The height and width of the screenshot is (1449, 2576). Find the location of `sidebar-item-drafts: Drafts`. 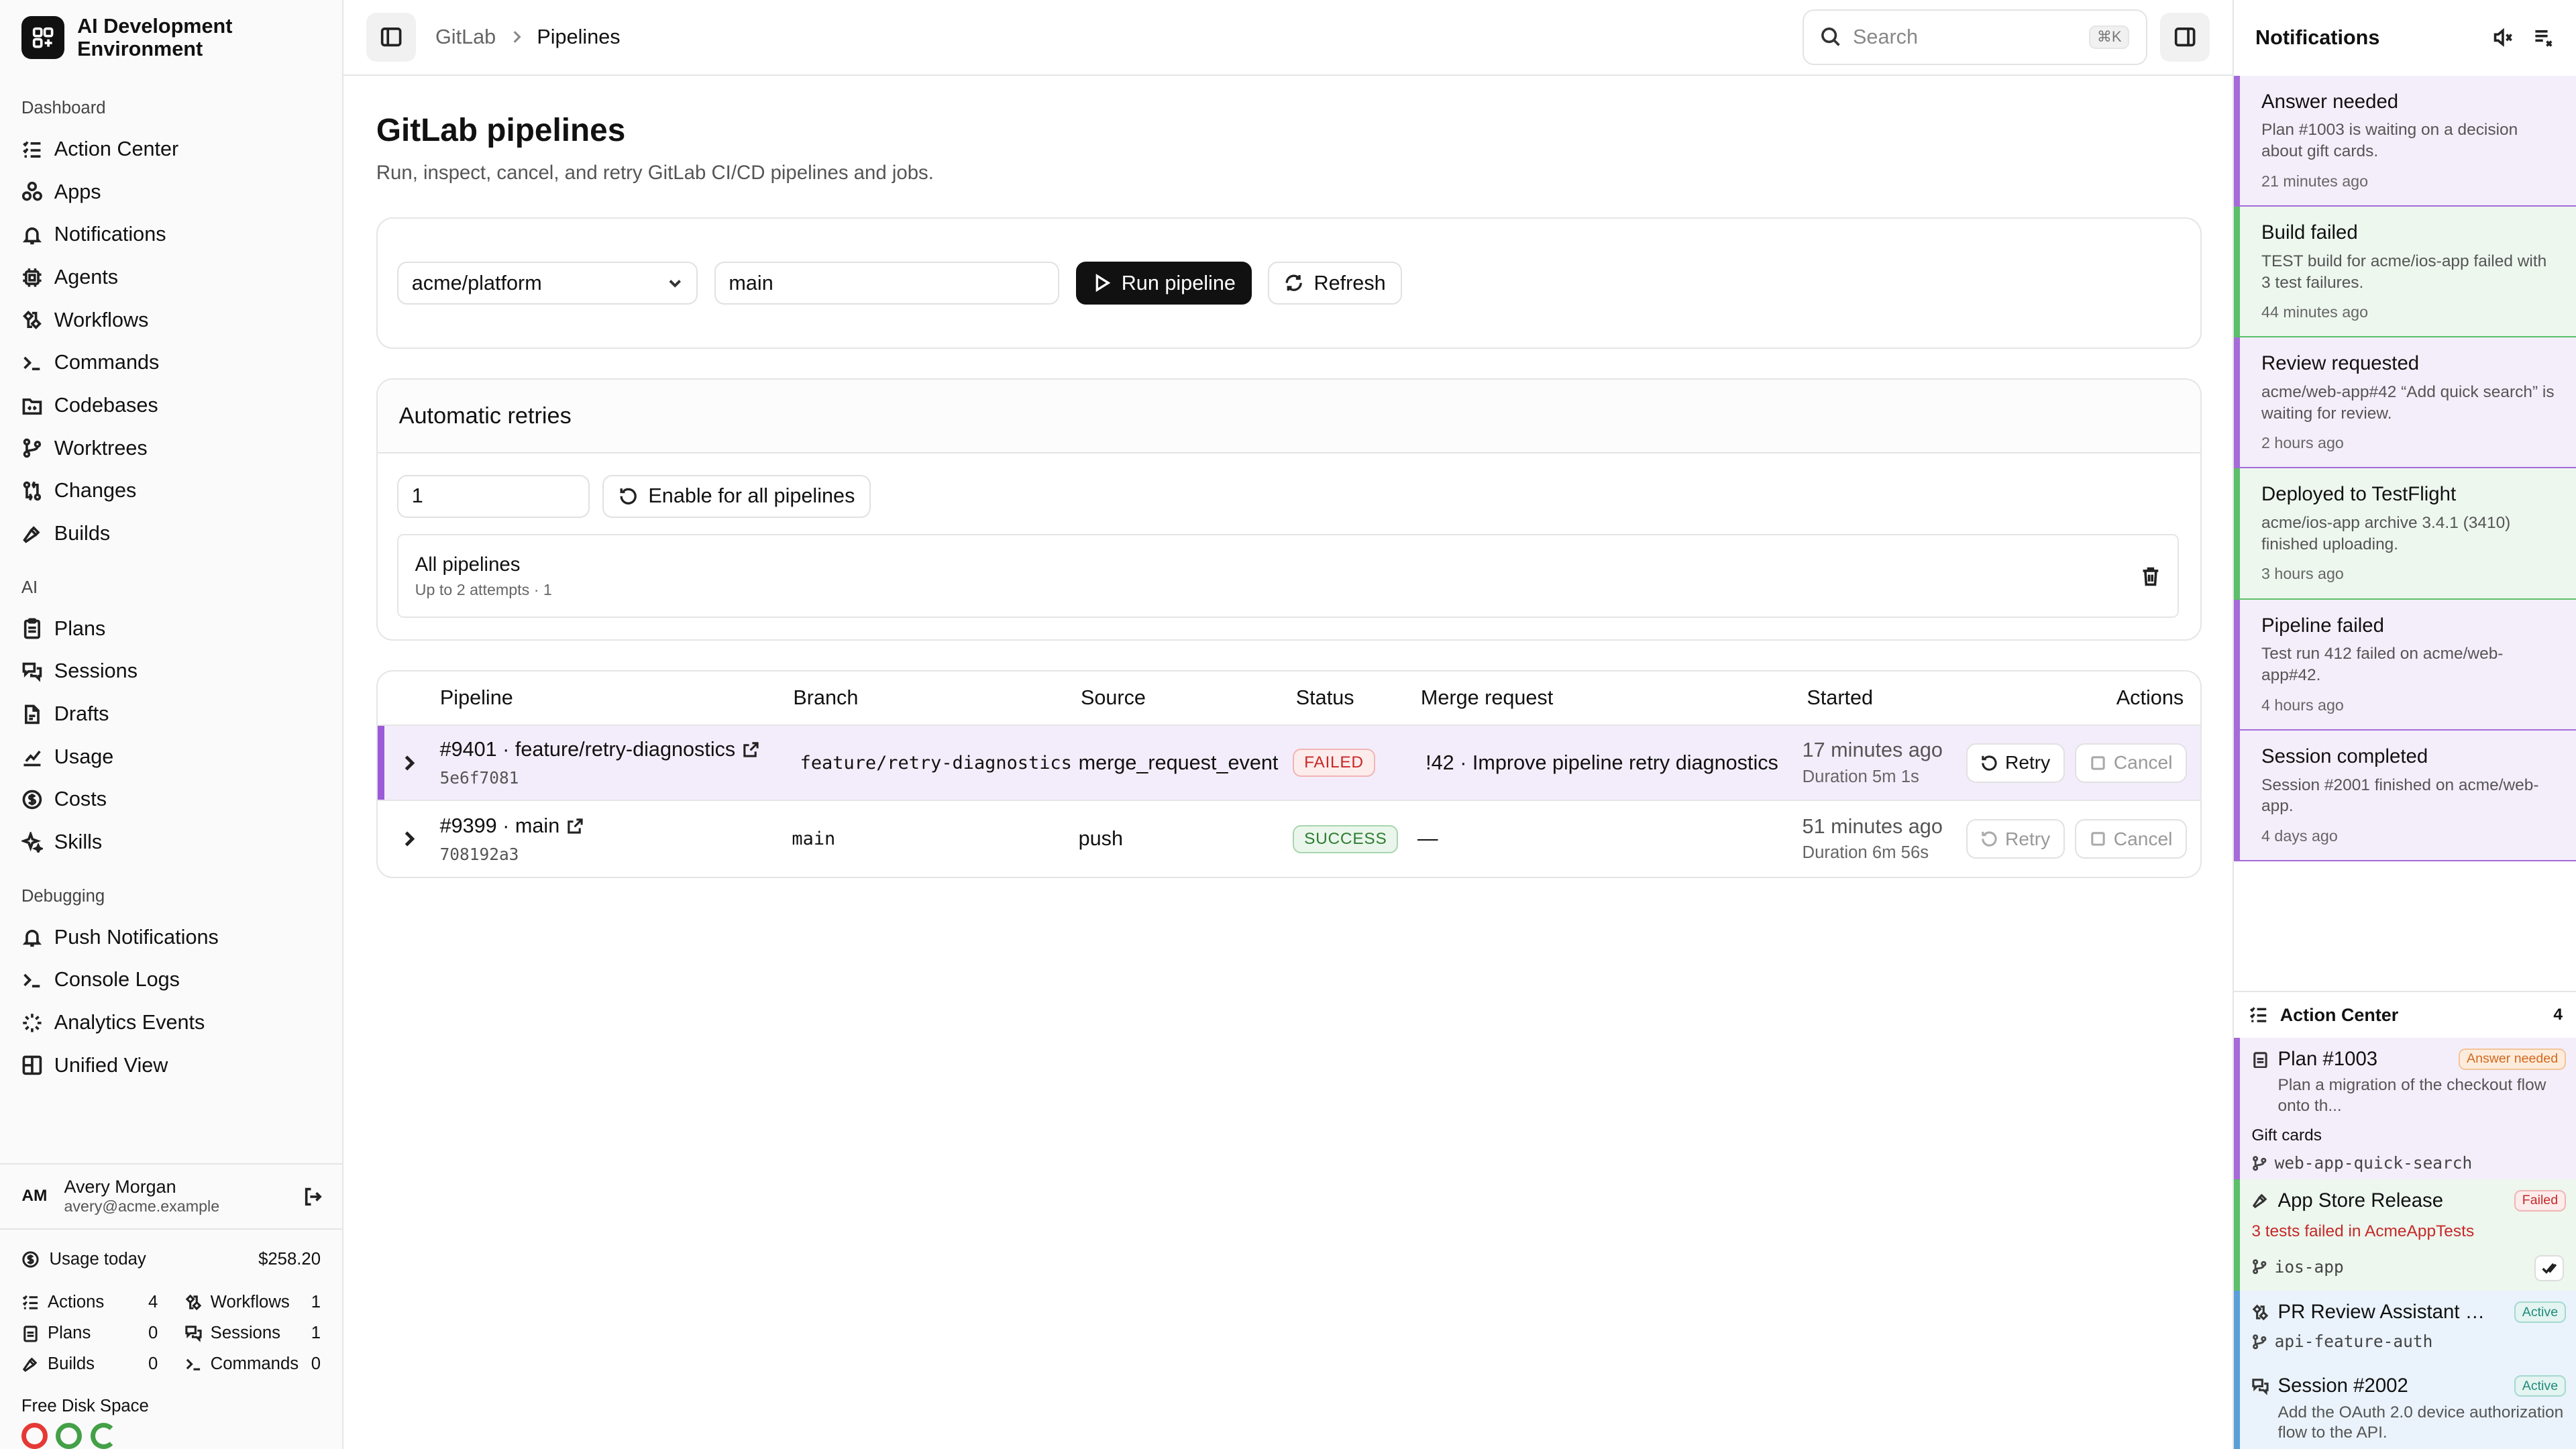

sidebar-item-drafts: Drafts is located at coordinates (171, 714).